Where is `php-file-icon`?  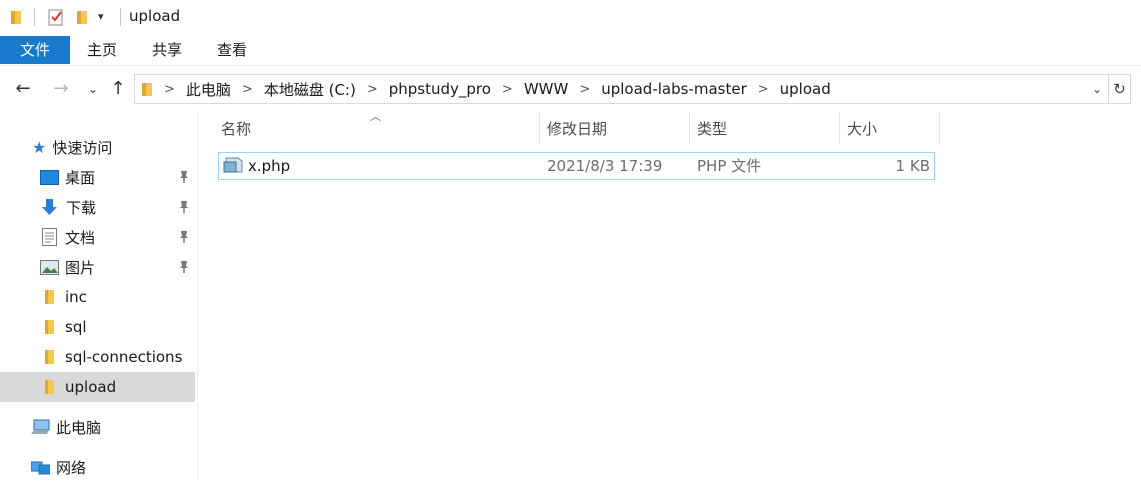
php-file-icon is located at coordinates (233, 165).